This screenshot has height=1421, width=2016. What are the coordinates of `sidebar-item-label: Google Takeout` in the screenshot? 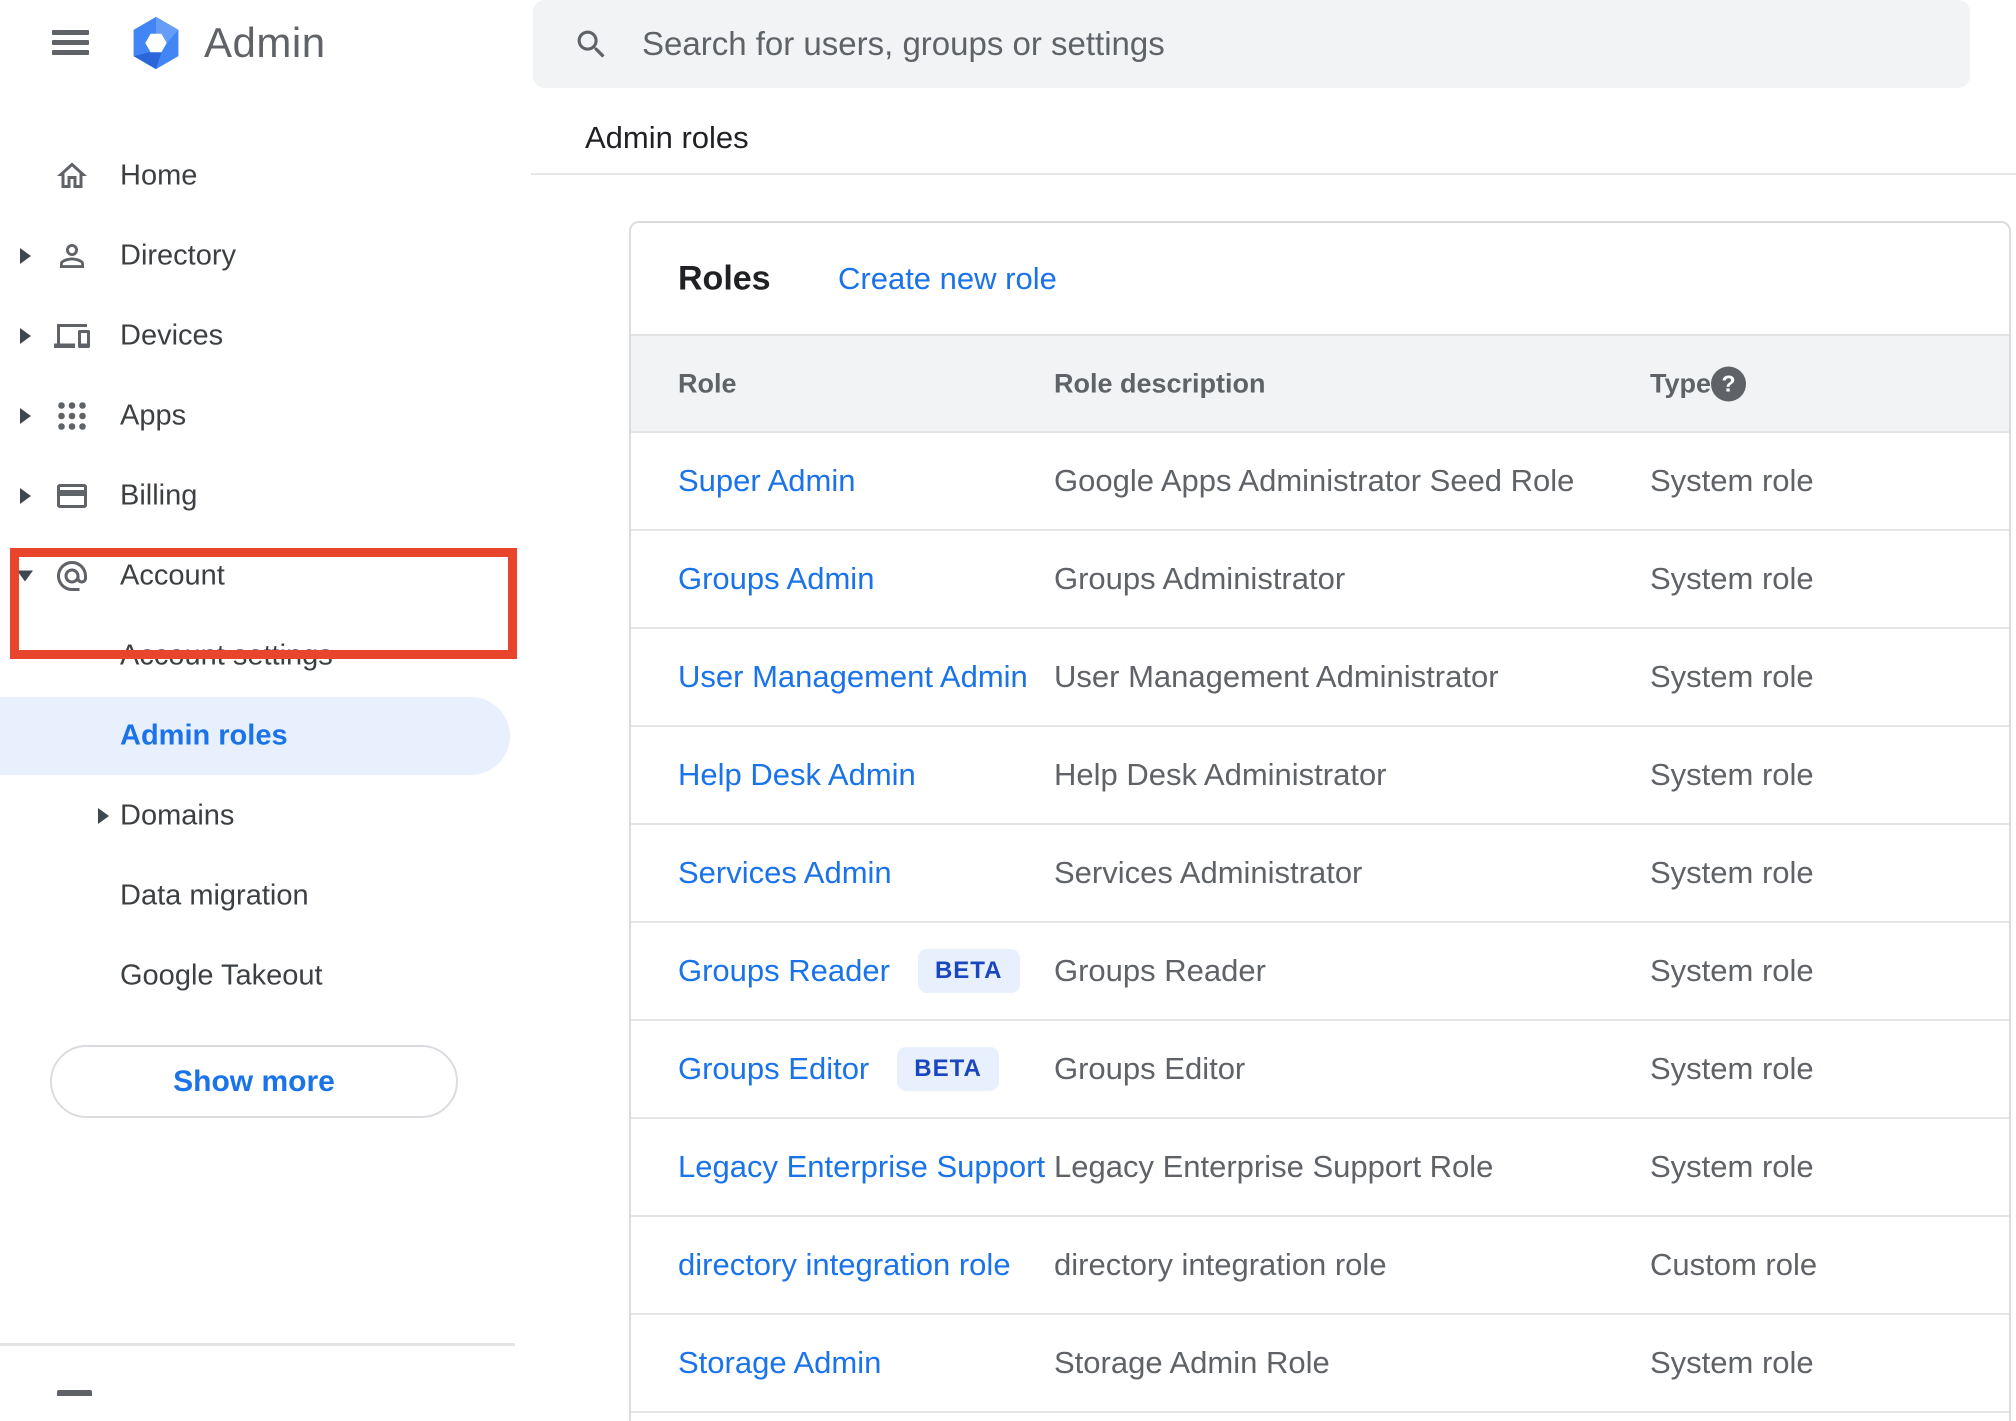 It's located at (221, 975).